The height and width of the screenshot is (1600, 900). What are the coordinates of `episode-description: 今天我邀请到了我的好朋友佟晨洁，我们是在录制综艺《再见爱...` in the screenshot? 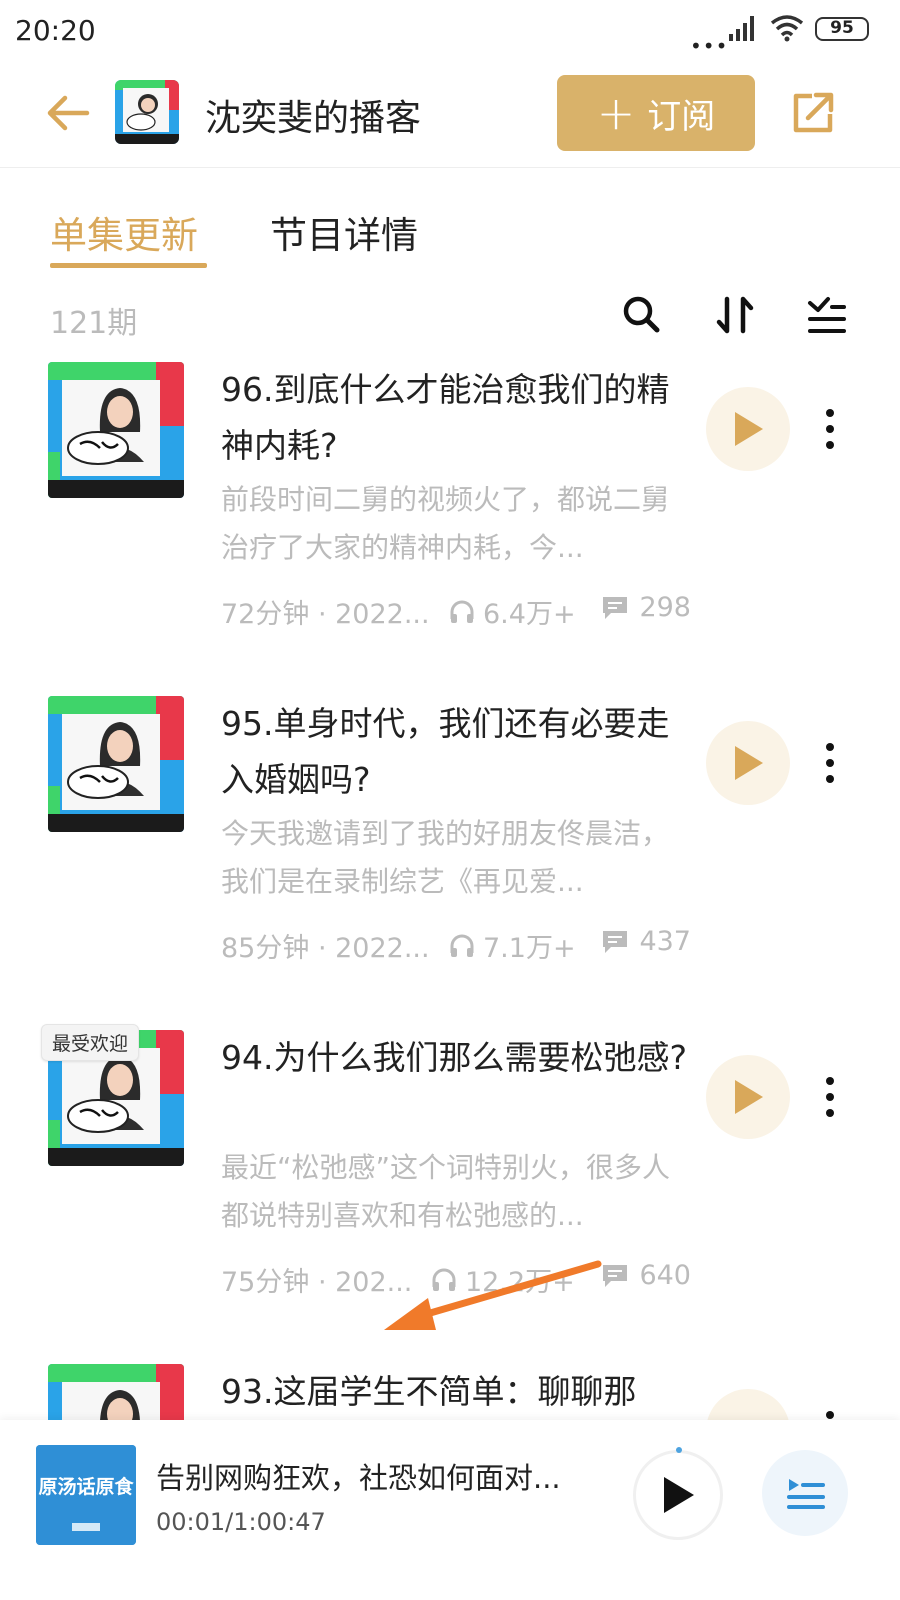 It's located at (445, 857).